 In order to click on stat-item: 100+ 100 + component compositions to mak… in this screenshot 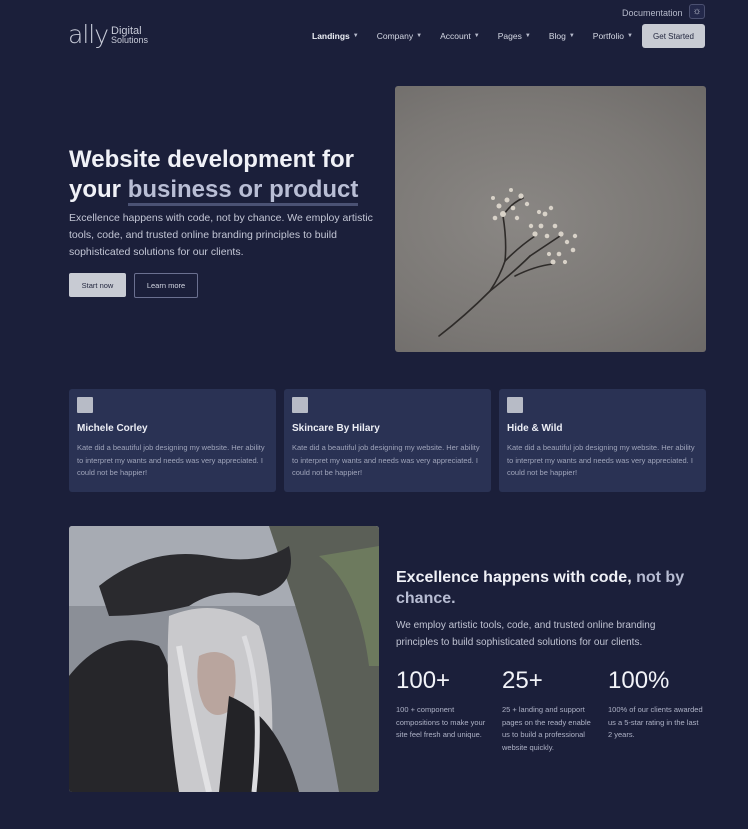, I will do `click(449, 710)`.